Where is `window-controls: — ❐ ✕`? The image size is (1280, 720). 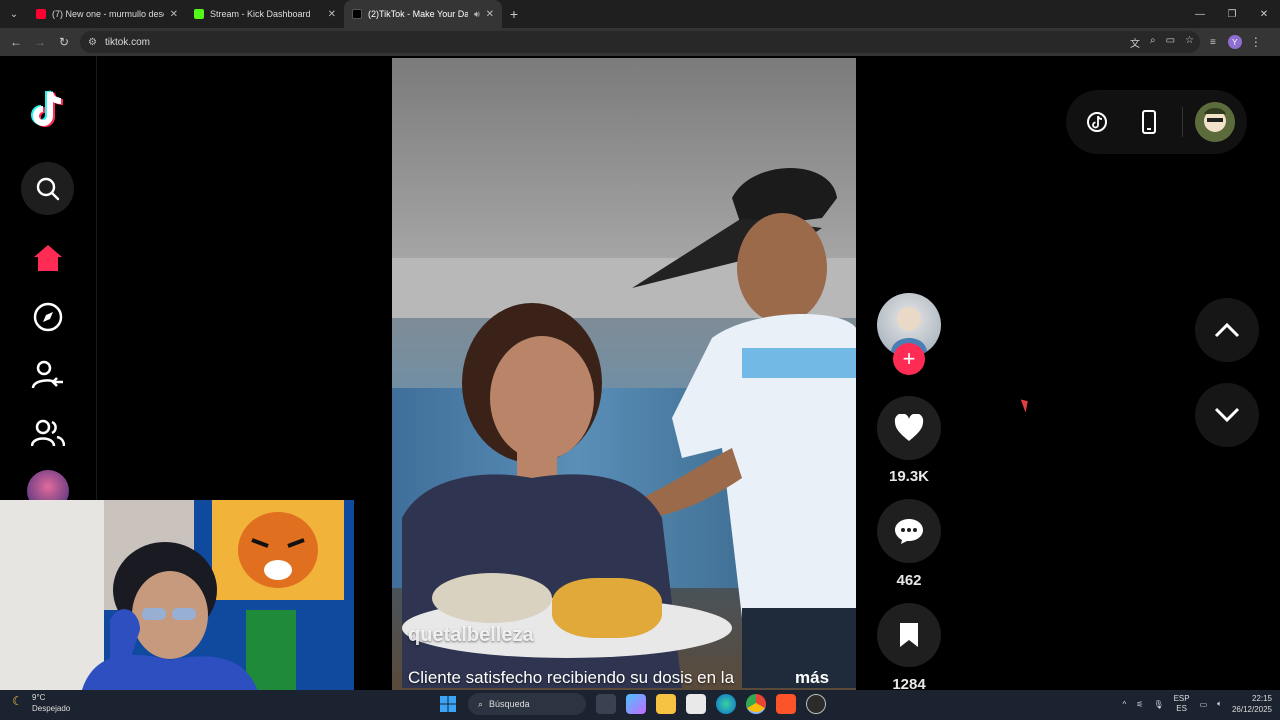
window-controls: — ❐ ✕ is located at coordinates (1232, 14).